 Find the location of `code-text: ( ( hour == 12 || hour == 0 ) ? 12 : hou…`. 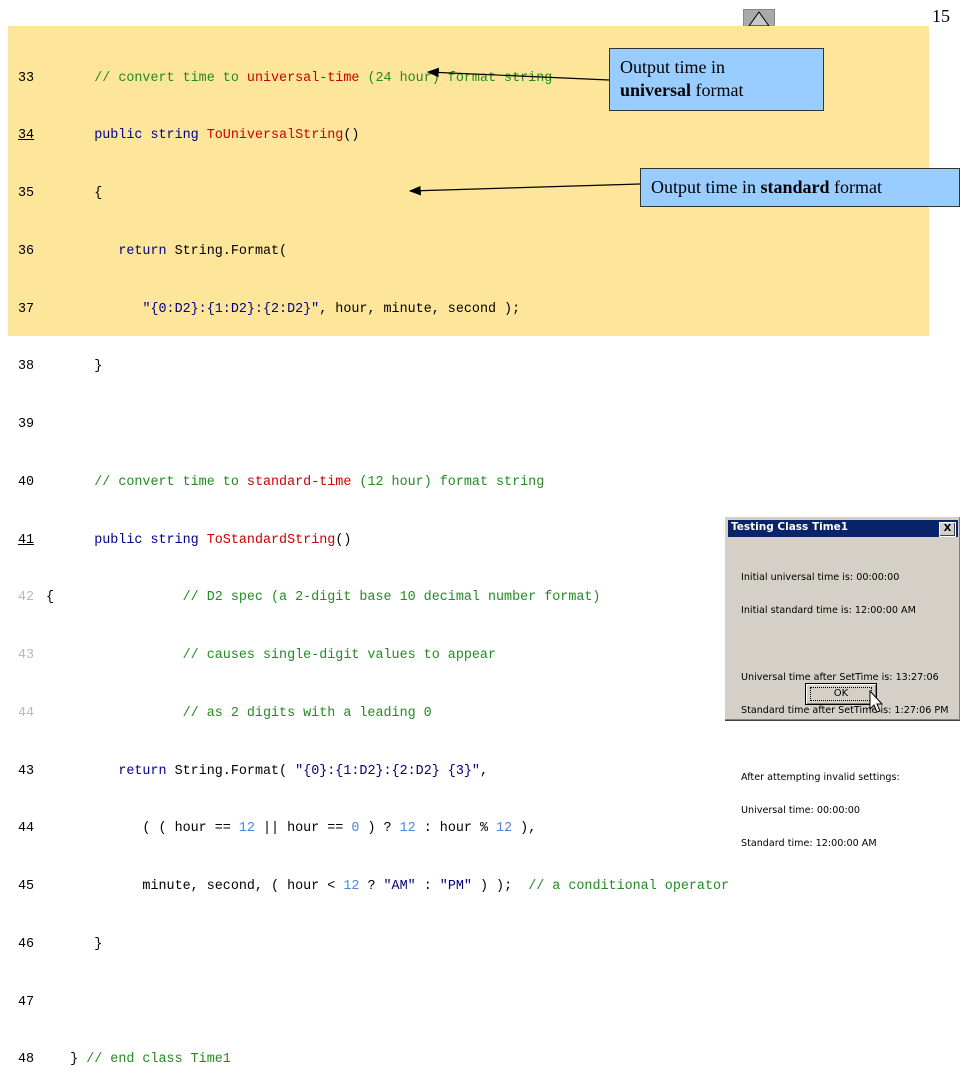

code-text: ( ( hour == 12 || hour == 0 ) ? 12 : hou… is located at coordinates (291, 829).